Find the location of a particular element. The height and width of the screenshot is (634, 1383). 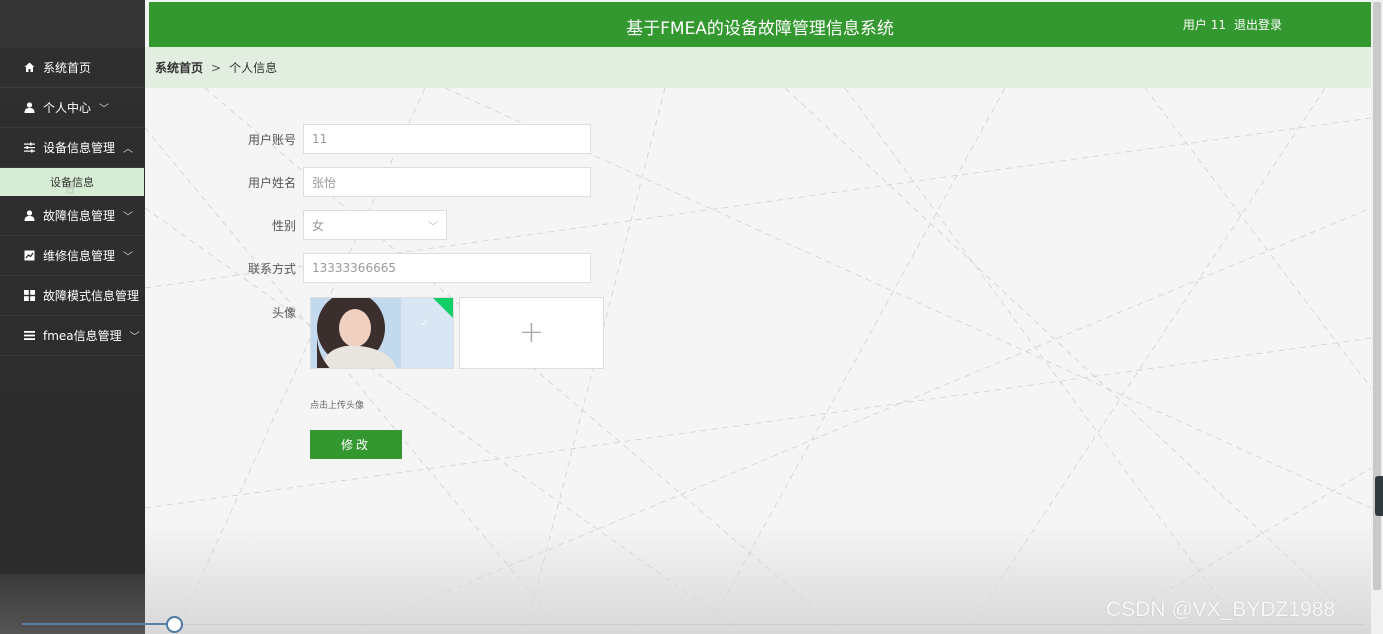

side-widget-tab is located at coordinates (1379, 496).